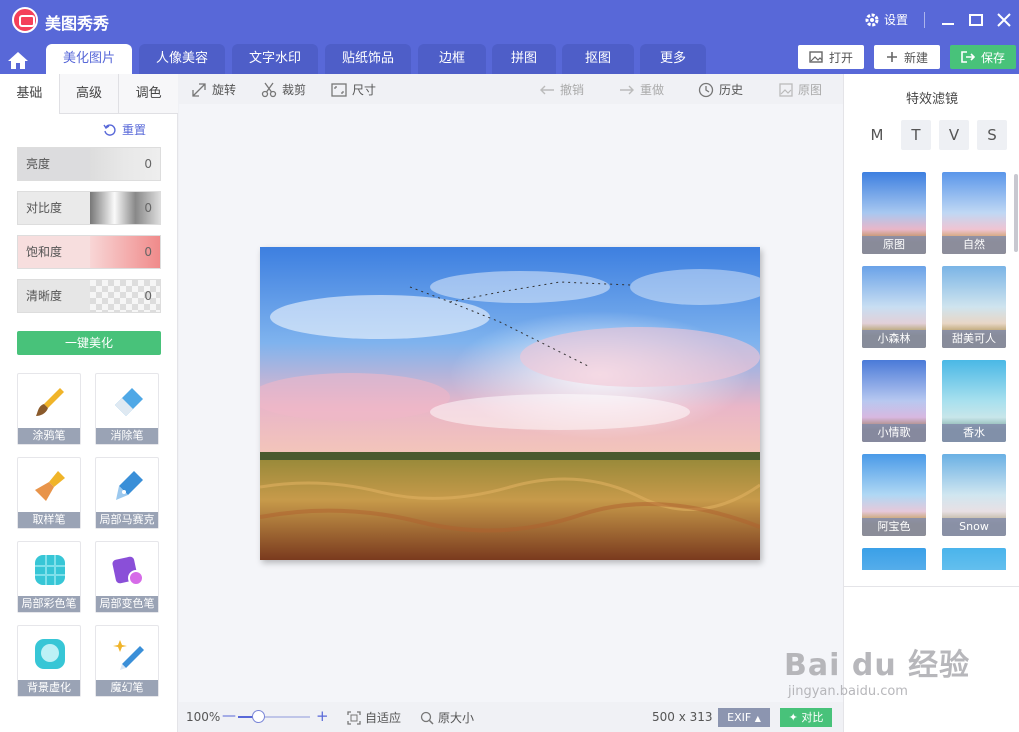 The image size is (1019, 732). What do you see at coordinates (561, 89) in the screenshot?
I see `undo-button: 撤销` at bounding box center [561, 89].